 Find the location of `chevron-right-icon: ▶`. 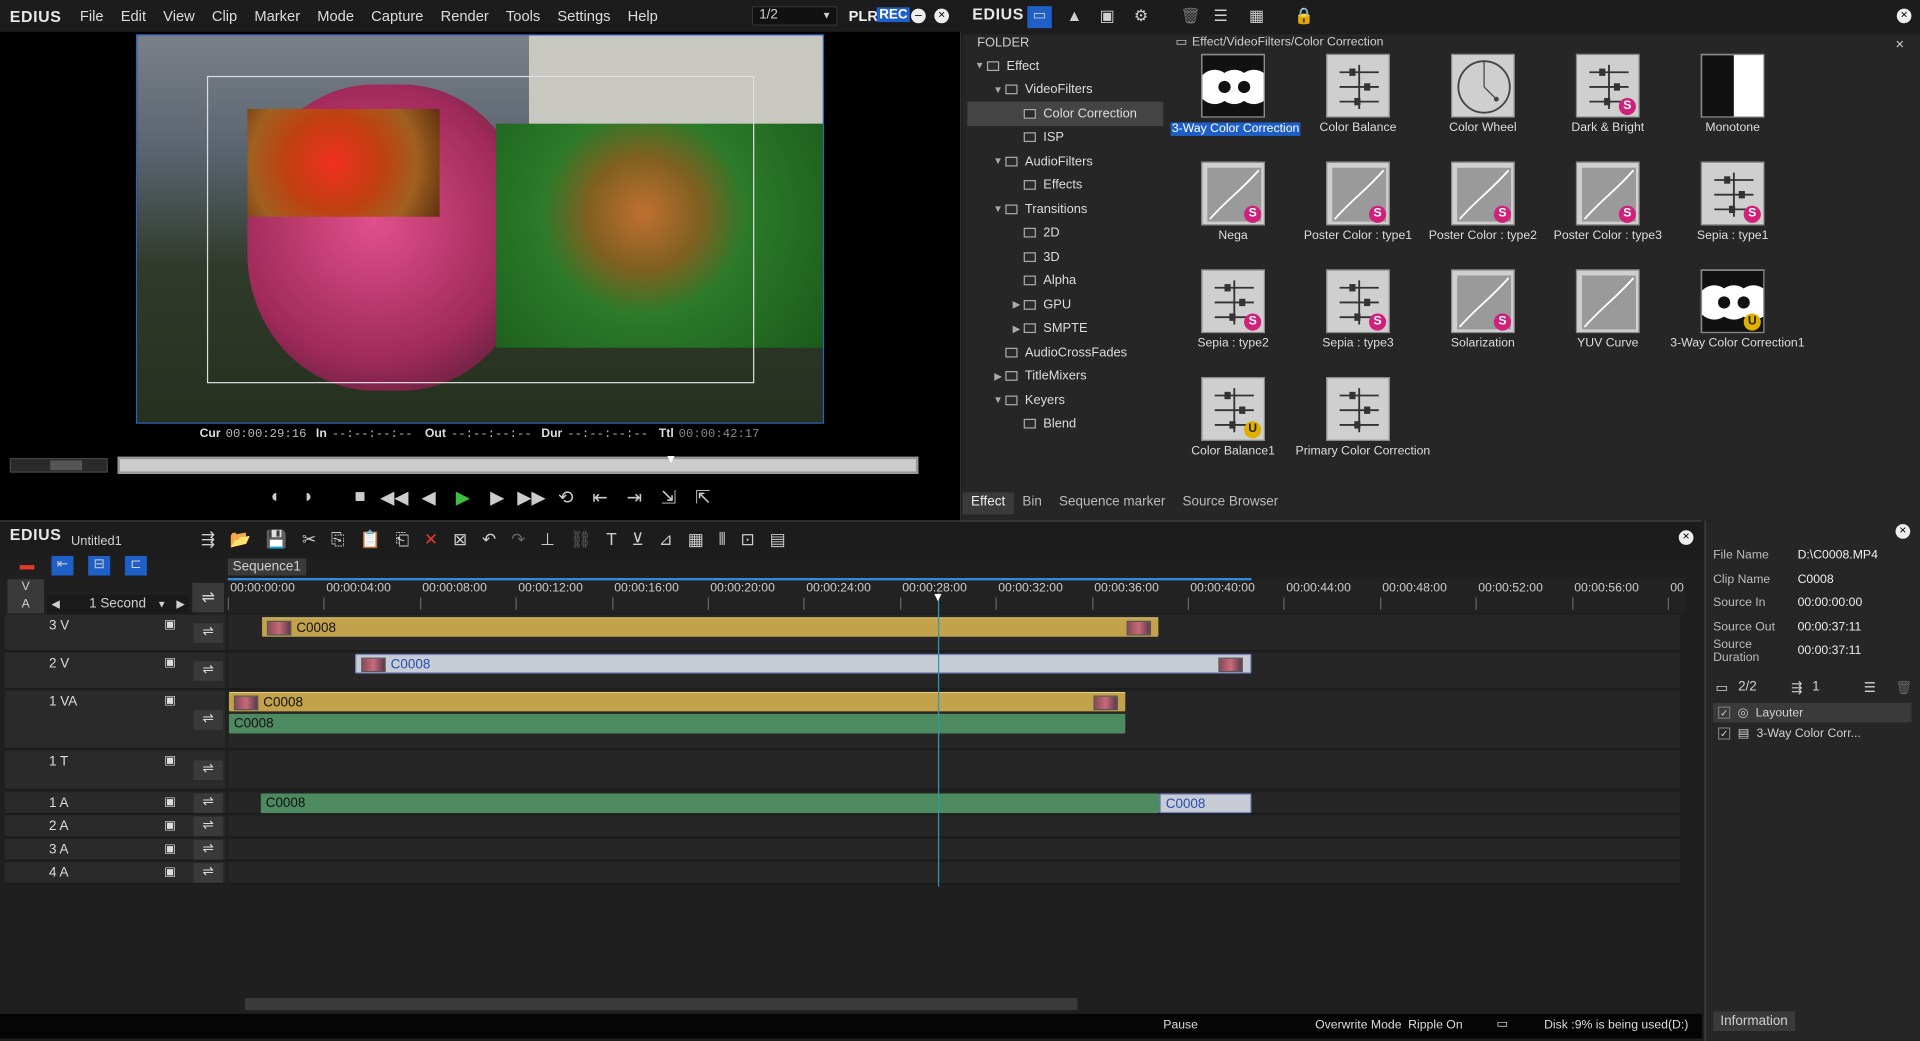

chevron-right-icon: ▶ is located at coordinates (180, 604).